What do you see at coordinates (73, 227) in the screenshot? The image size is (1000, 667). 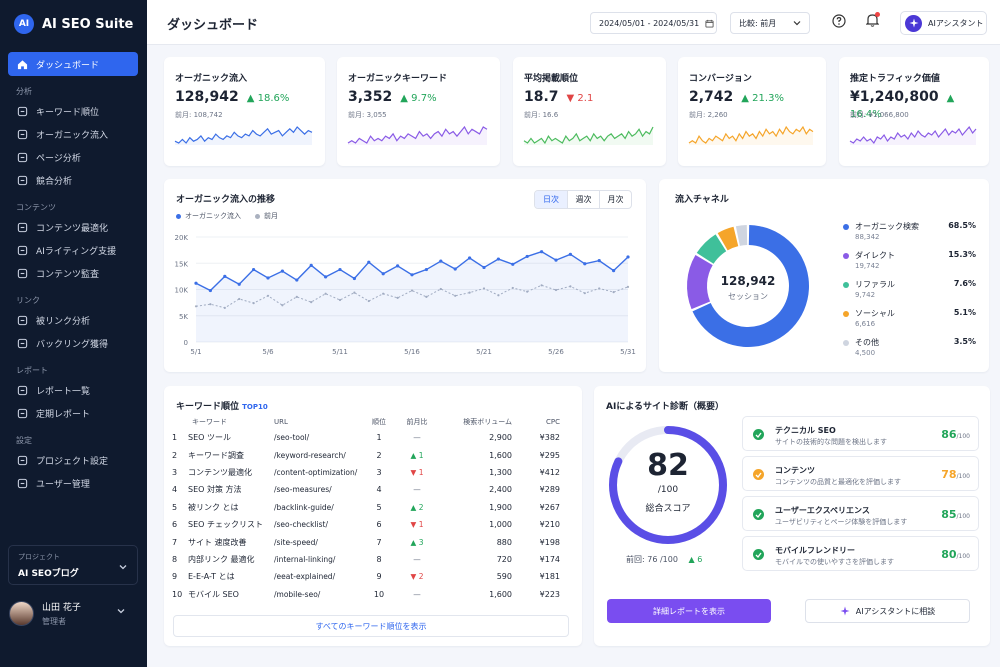 I see `sidebar-item: コンテンツ最適化` at bounding box center [73, 227].